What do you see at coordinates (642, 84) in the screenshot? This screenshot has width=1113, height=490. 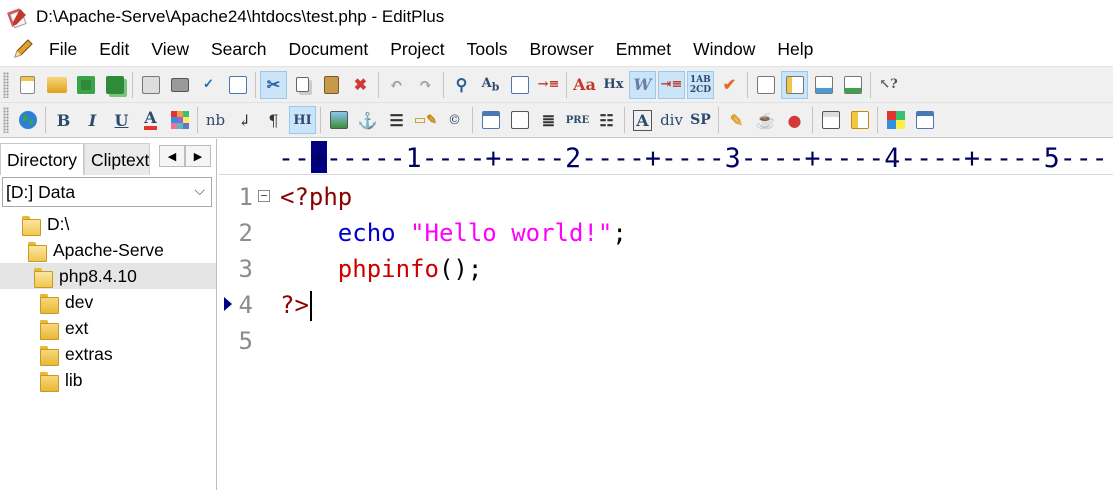 I see `word-wrap-button: W` at bounding box center [642, 84].